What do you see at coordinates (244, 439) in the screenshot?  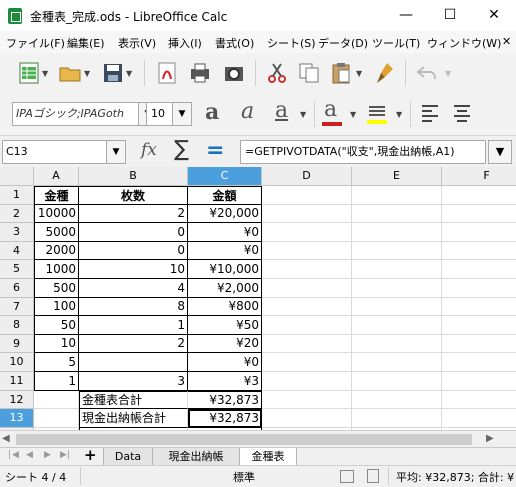 I see `scrollbar-thumb` at bounding box center [244, 439].